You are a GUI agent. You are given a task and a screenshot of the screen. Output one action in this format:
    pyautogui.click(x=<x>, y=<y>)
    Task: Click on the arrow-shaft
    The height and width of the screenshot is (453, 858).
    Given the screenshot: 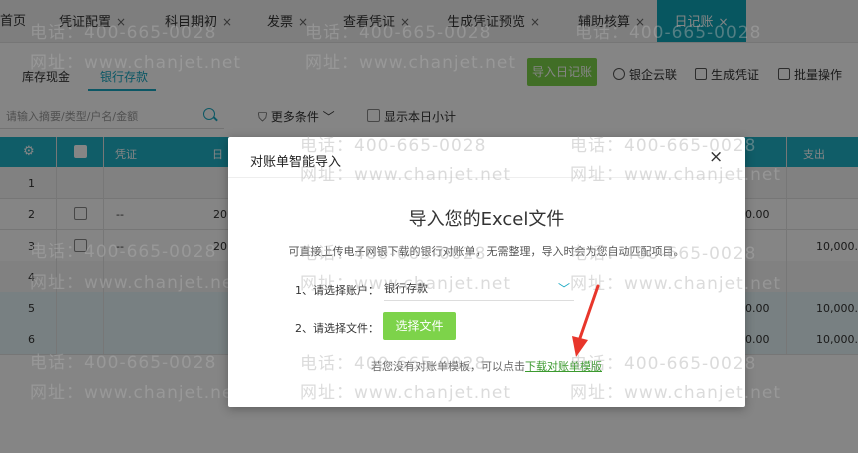 What is the action you would take?
    pyautogui.click(x=589, y=312)
    